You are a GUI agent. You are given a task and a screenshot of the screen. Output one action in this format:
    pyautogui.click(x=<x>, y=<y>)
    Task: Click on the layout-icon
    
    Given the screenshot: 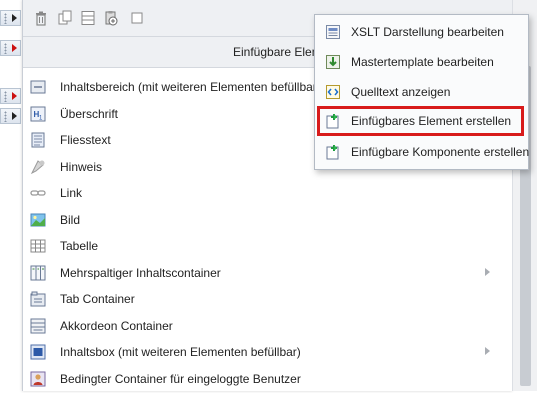 What is the action you would take?
    pyautogui.click(x=88, y=18)
    